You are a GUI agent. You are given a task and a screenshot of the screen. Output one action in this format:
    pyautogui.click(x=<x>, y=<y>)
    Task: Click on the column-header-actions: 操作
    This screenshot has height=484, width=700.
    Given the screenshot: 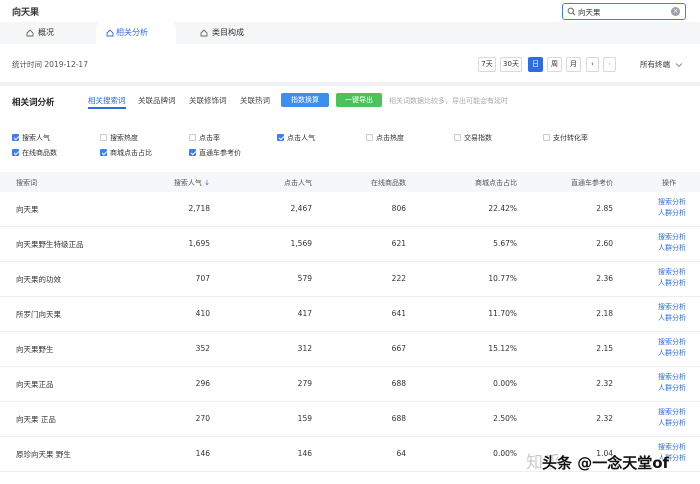 What is the action you would take?
    pyautogui.click(x=669, y=183)
    